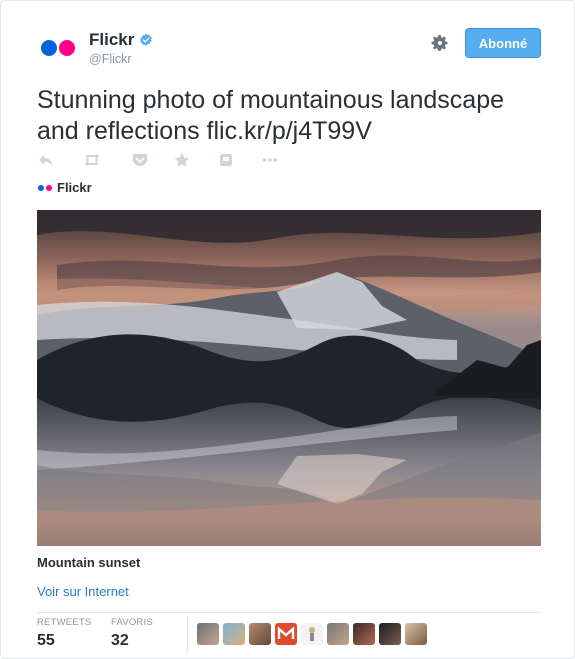  I want to click on favoriters-avatars, so click(312, 634).